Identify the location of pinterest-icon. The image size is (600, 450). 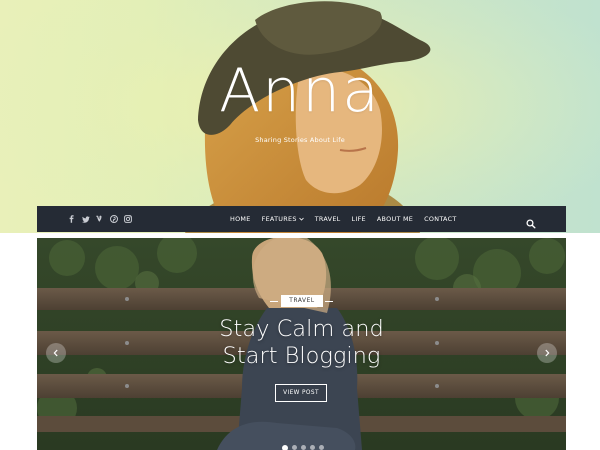
(113, 219).